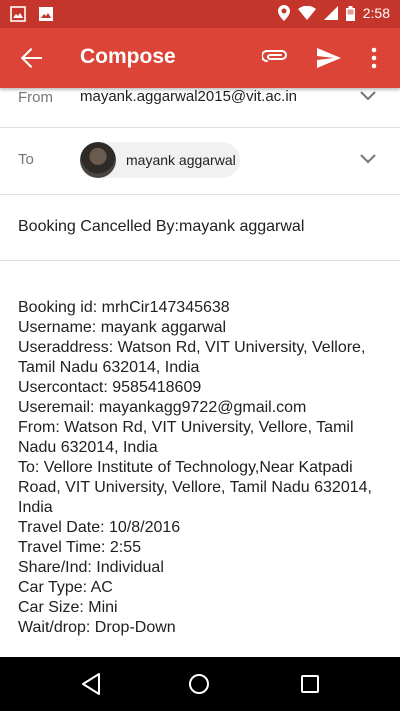  What do you see at coordinates (306, 13) in the screenshot?
I see `wifi-icon` at bounding box center [306, 13].